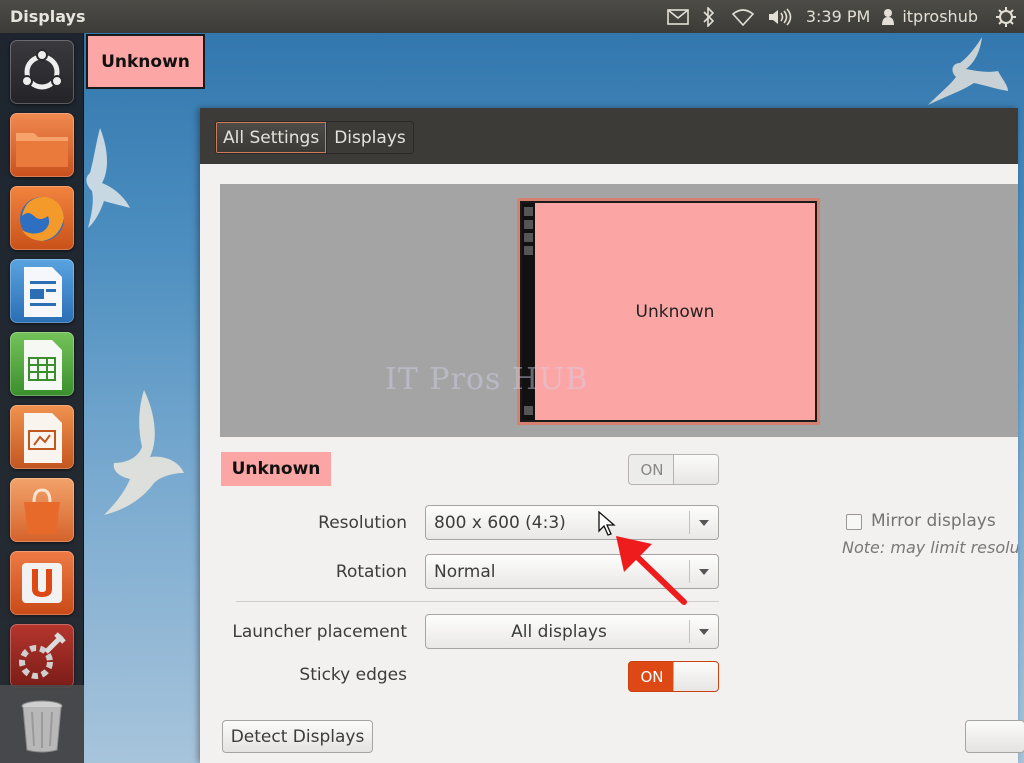 Image resolution: width=1024 pixels, height=763 pixels. I want to click on apply-button, so click(994, 736).